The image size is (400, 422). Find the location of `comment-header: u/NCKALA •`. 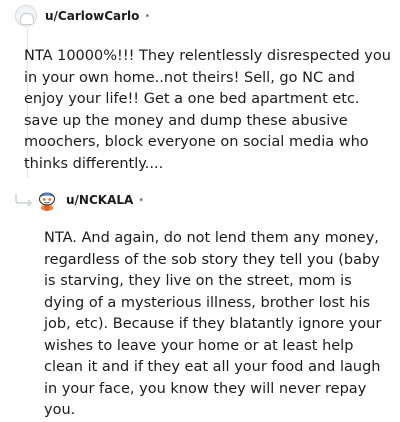

comment-header: u/NCKALA • is located at coordinates (90, 200).